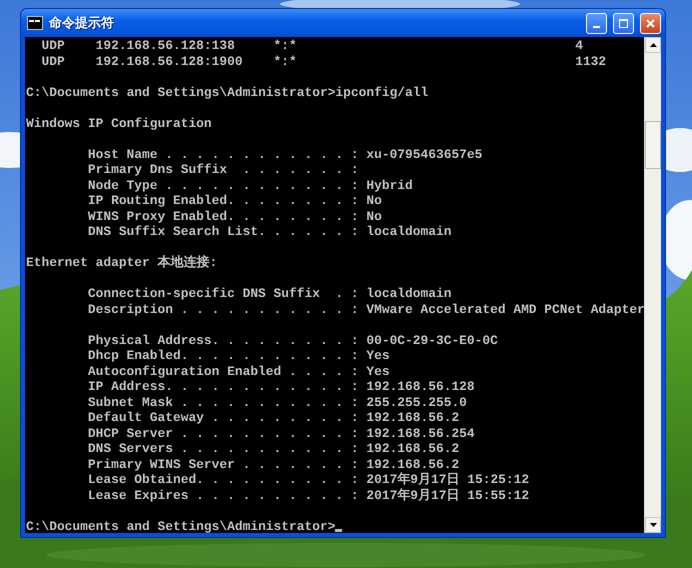  I want to click on close-icon, so click(650, 23).